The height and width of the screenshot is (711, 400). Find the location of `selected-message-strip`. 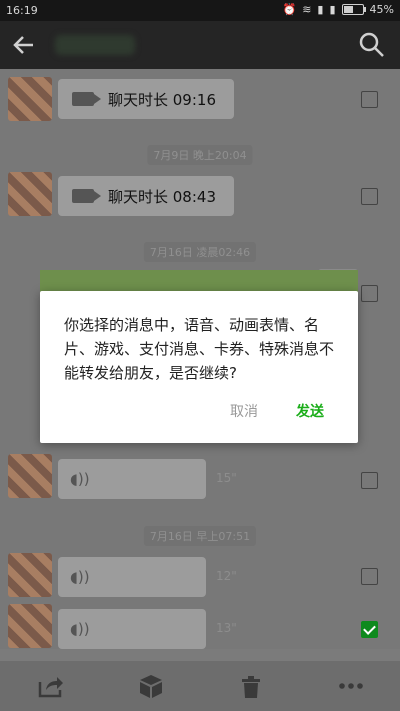

selected-message-strip is located at coordinates (199, 281).